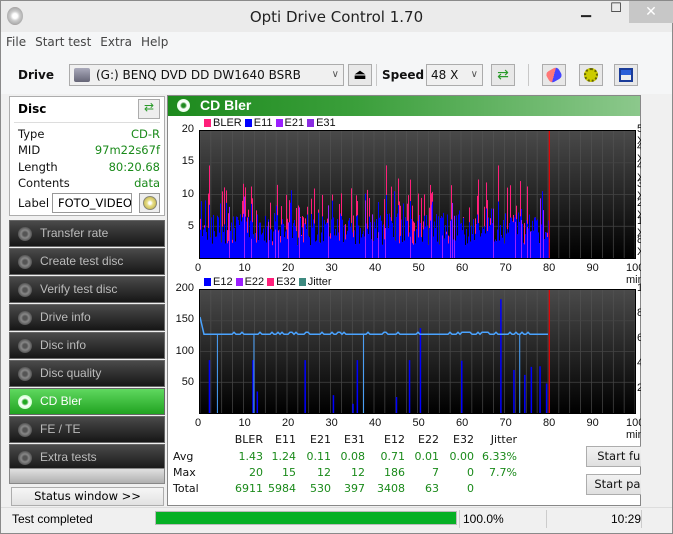  What do you see at coordinates (375, 268) in the screenshot?
I see `x-tick-label: 40` at bounding box center [375, 268].